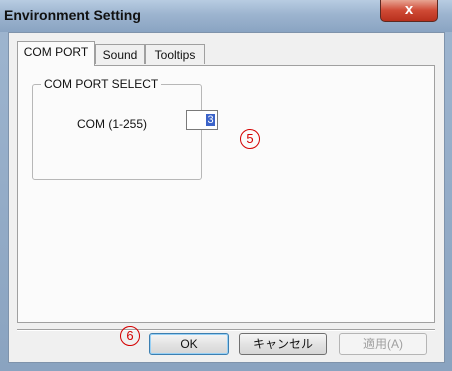 Image resolution: width=452 pixels, height=371 pixels. Describe the element at coordinates (72, 15) in the screenshot. I see `window-title: Environment Setting` at that location.